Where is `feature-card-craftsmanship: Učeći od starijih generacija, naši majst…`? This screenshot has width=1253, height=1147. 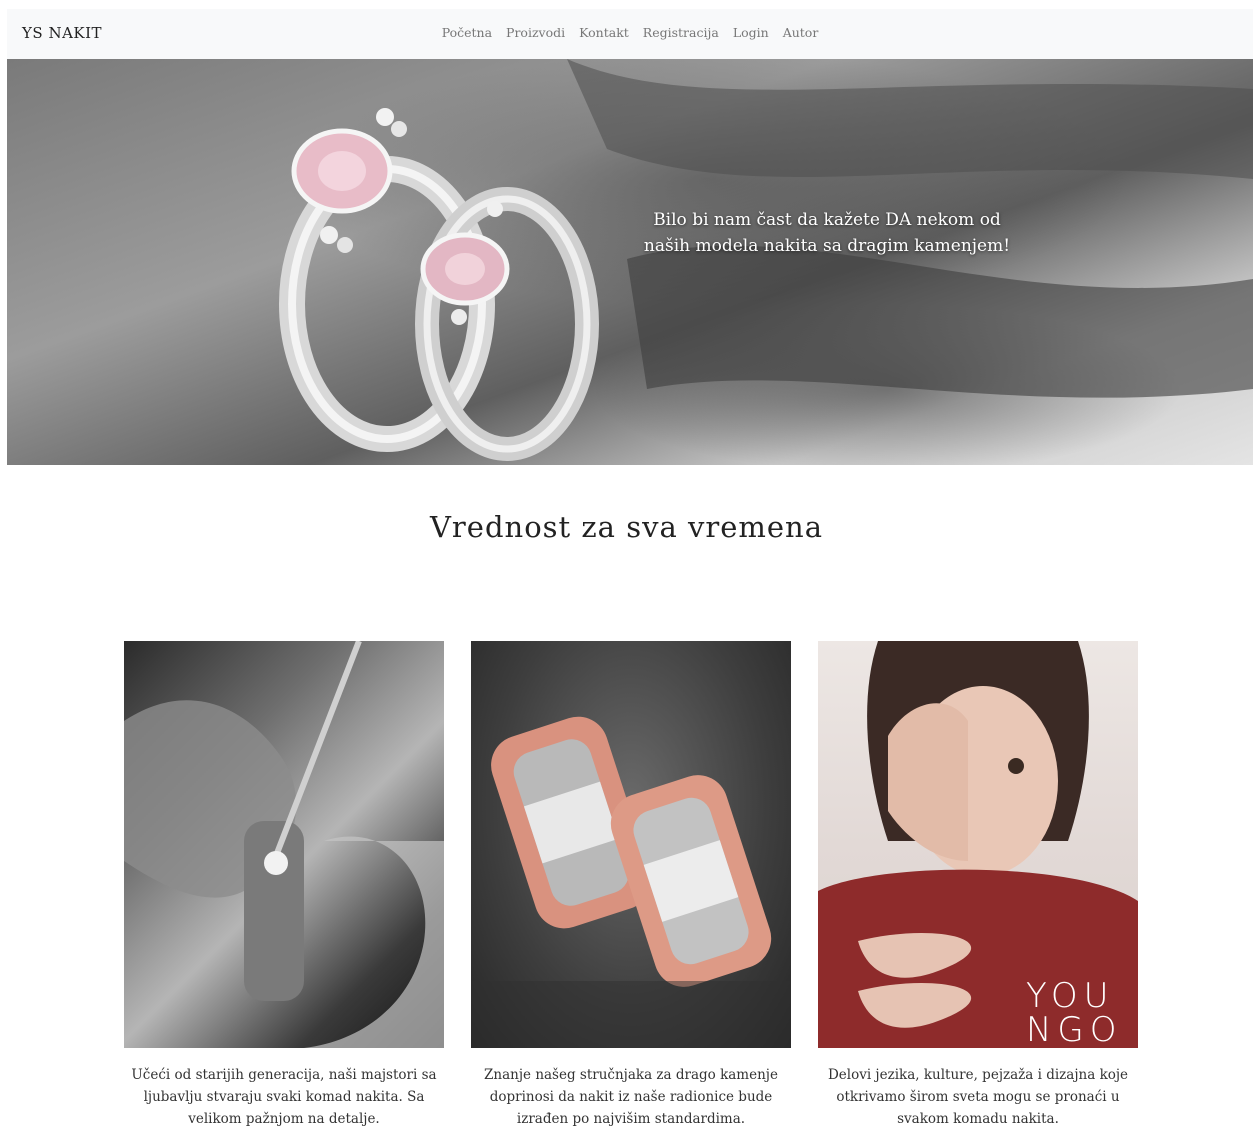 feature-card-craftsmanship: Učeći od starijih generacija, naši majst… is located at coordinates (284, 885).